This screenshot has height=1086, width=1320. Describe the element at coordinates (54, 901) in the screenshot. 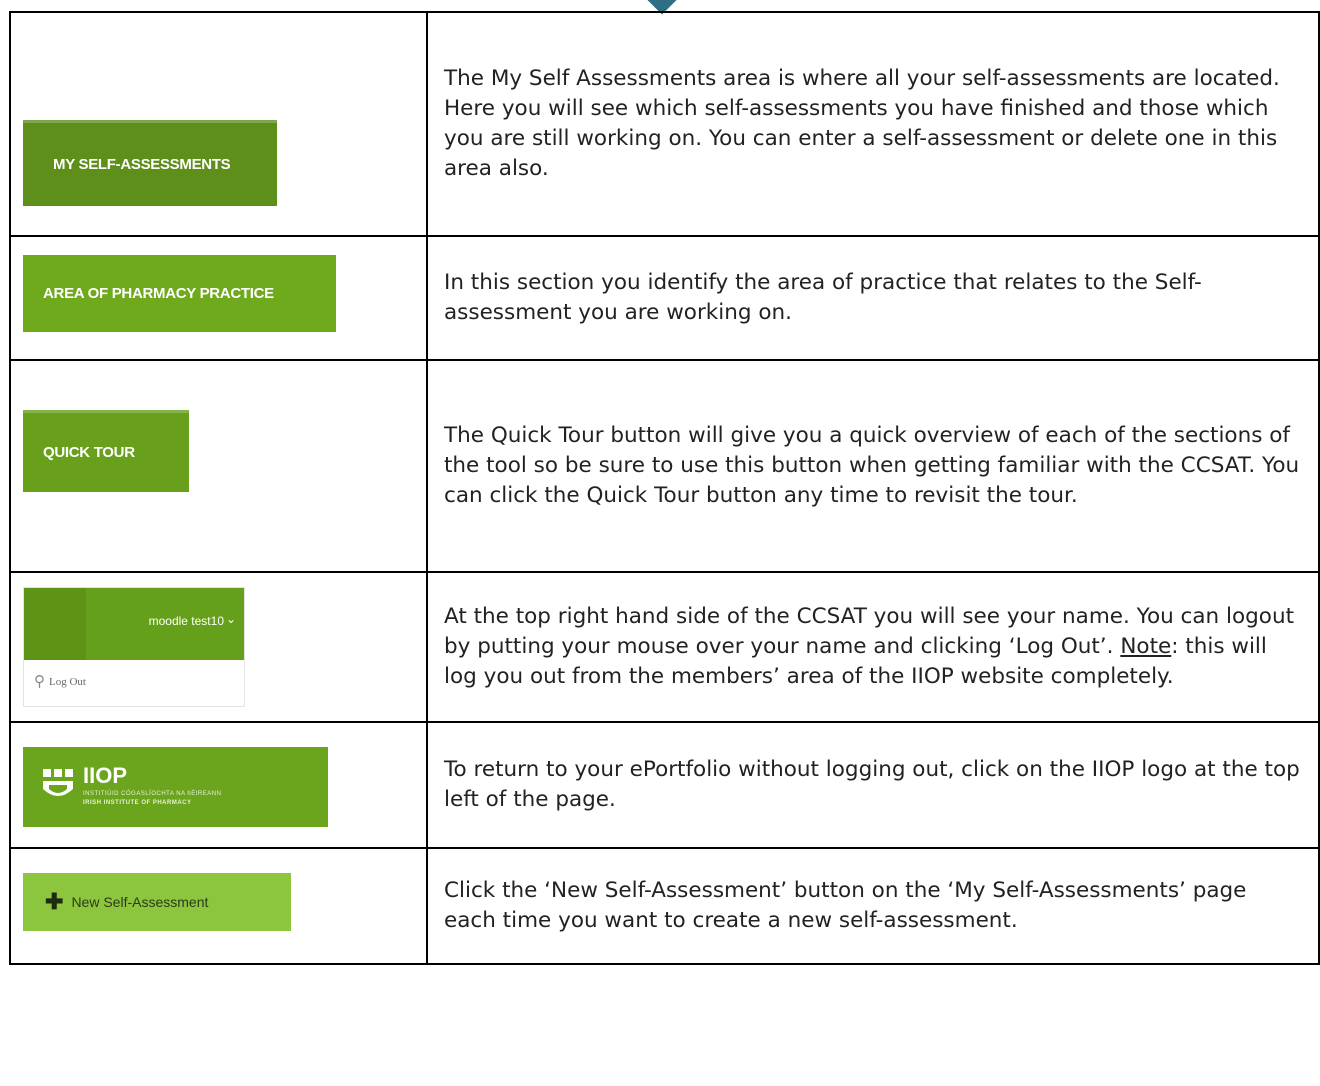

I see `plus-icon: ✚` at that location.